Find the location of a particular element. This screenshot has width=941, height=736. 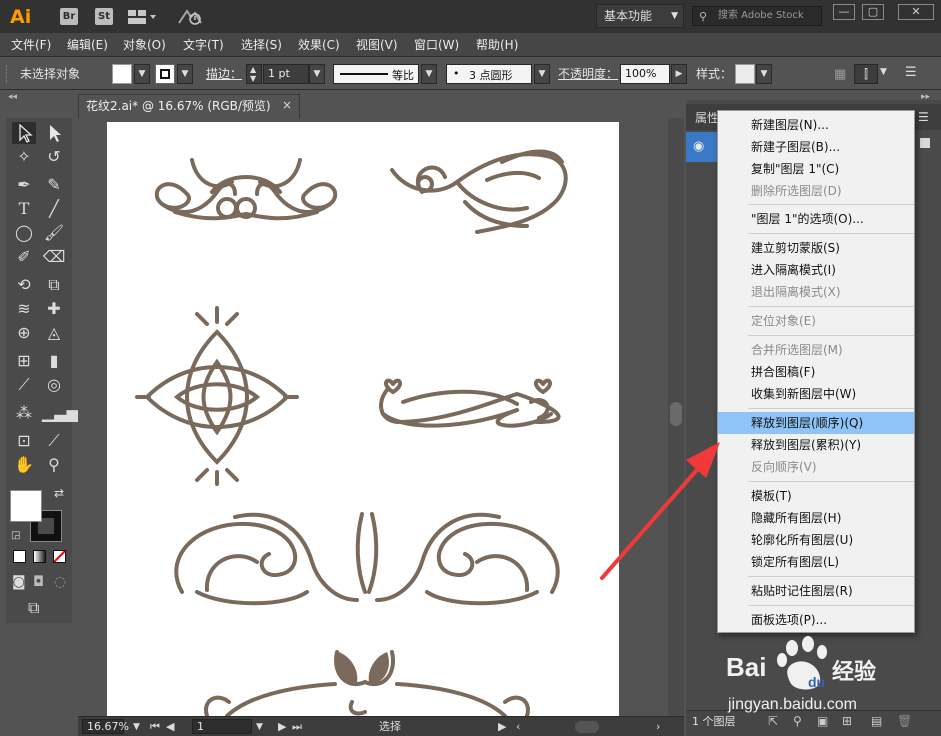

hand-tool-icon: ✋ is located at coordinates (24, 465).